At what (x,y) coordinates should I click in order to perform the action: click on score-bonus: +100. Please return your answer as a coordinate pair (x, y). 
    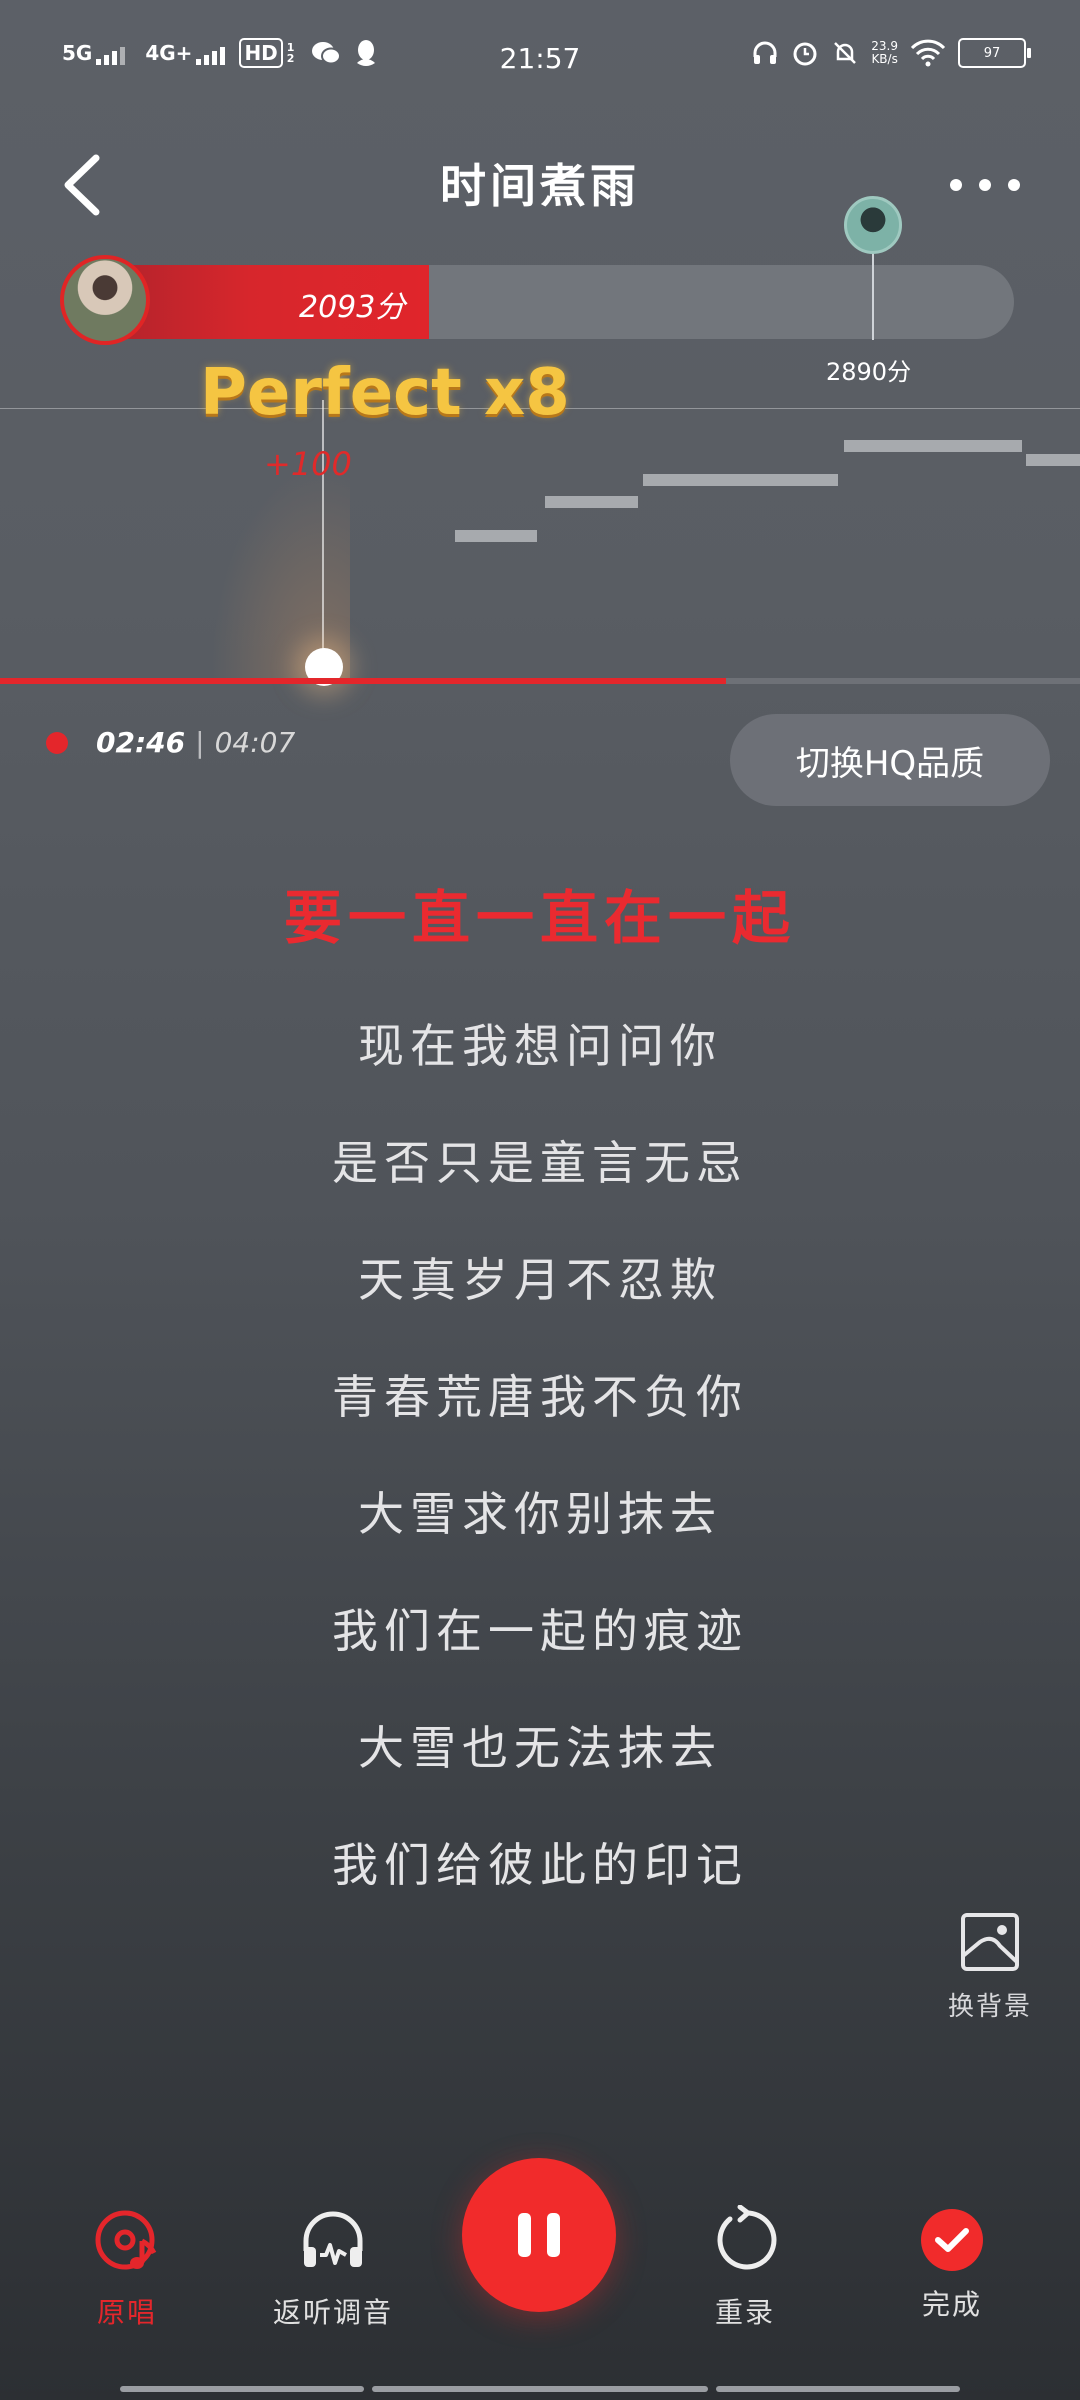
    Looking at the image, I should click on (308, 464).